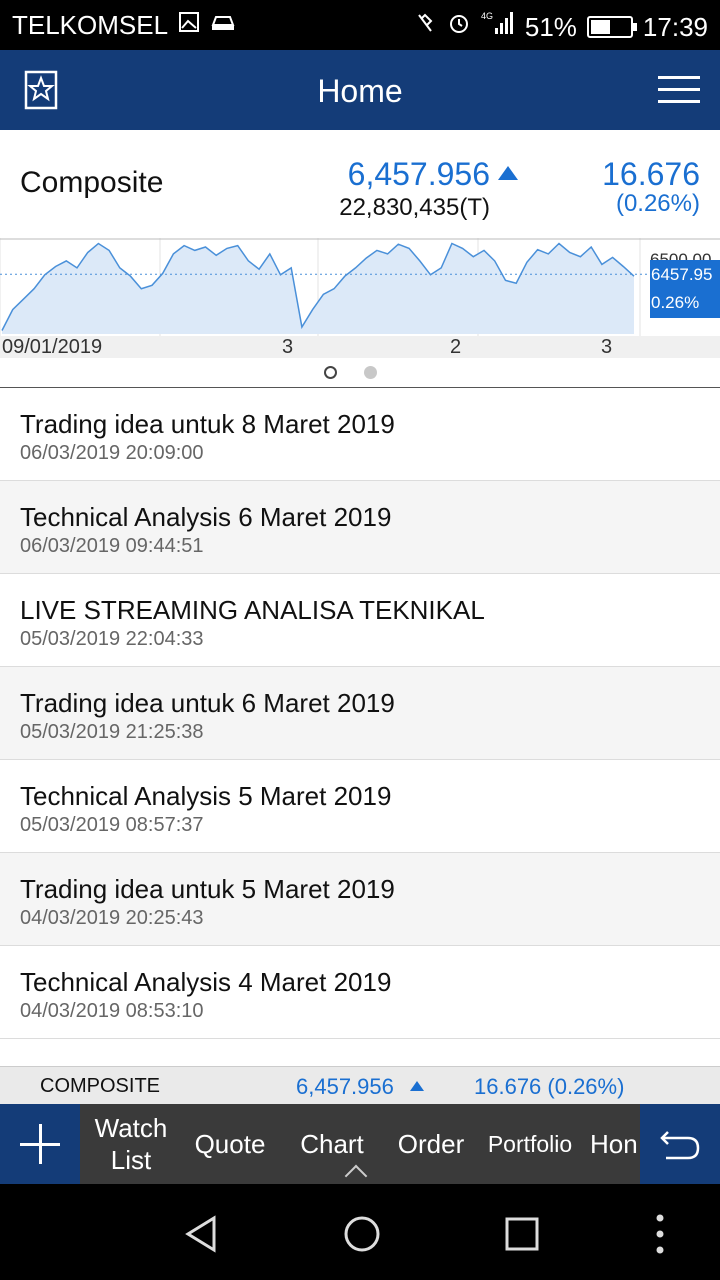  I want to click on news-title: LIVE STREAMING ANALISA TEKNIKAL, so click(252, 610).